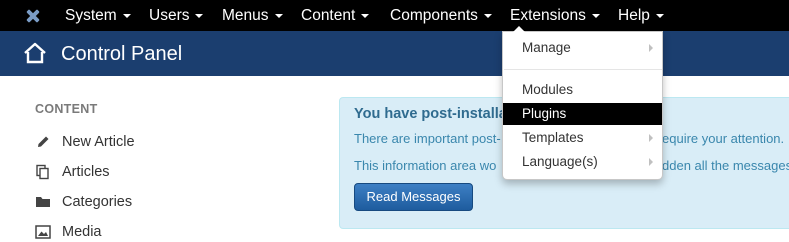  Describe the element at coordinates (582, 48) in the screenshot. I see `menu-item-manage: Manage` at that location.